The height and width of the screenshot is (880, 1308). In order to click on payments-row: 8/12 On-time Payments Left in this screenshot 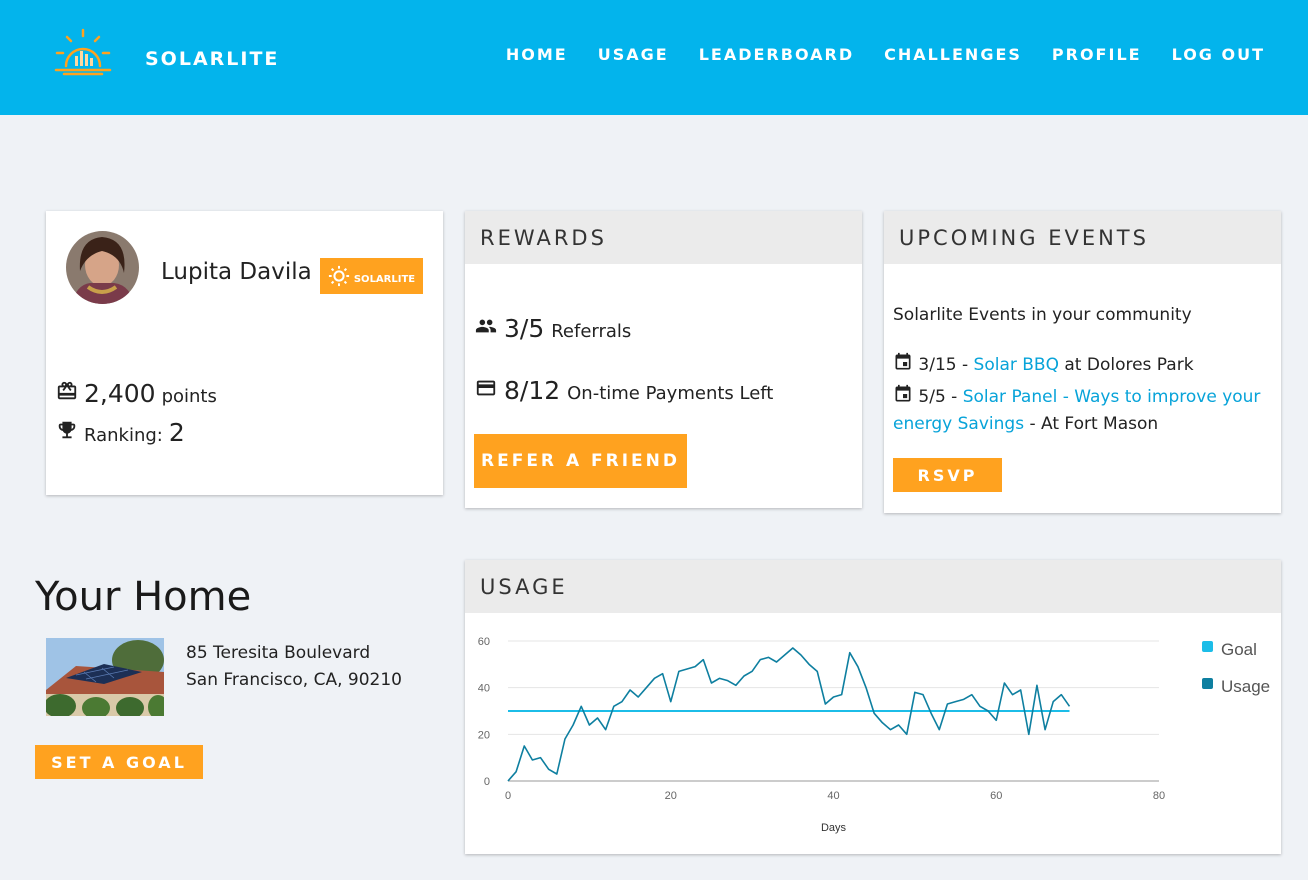, I will do `click(624, 390)`.